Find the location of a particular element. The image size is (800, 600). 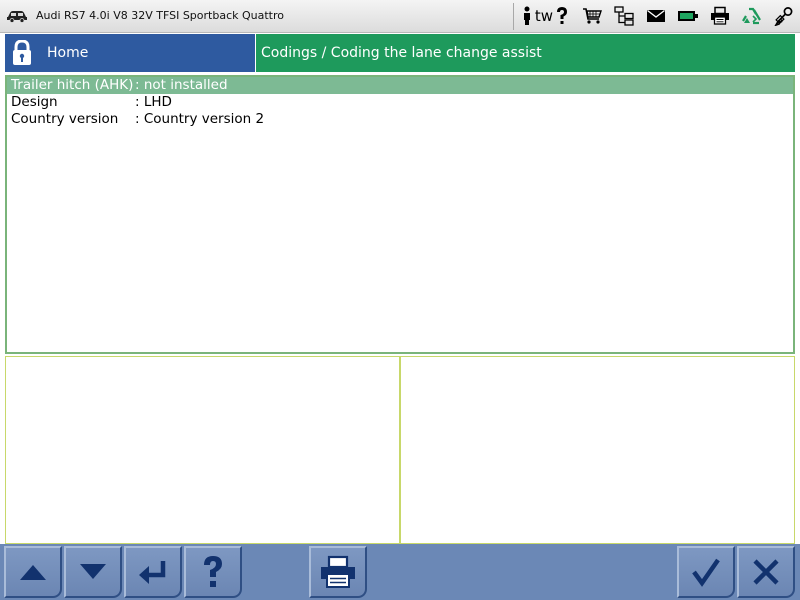

print-button is located at coordinates (338, 572).